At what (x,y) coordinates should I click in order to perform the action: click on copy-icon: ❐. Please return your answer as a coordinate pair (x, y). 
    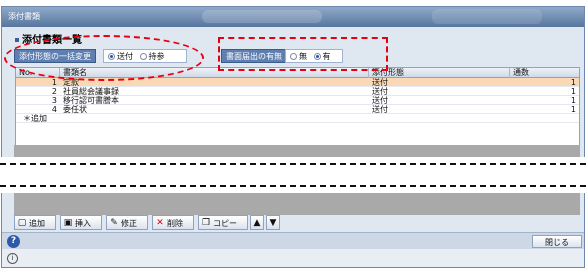
    Looking at the image, I should click on (206, 223).